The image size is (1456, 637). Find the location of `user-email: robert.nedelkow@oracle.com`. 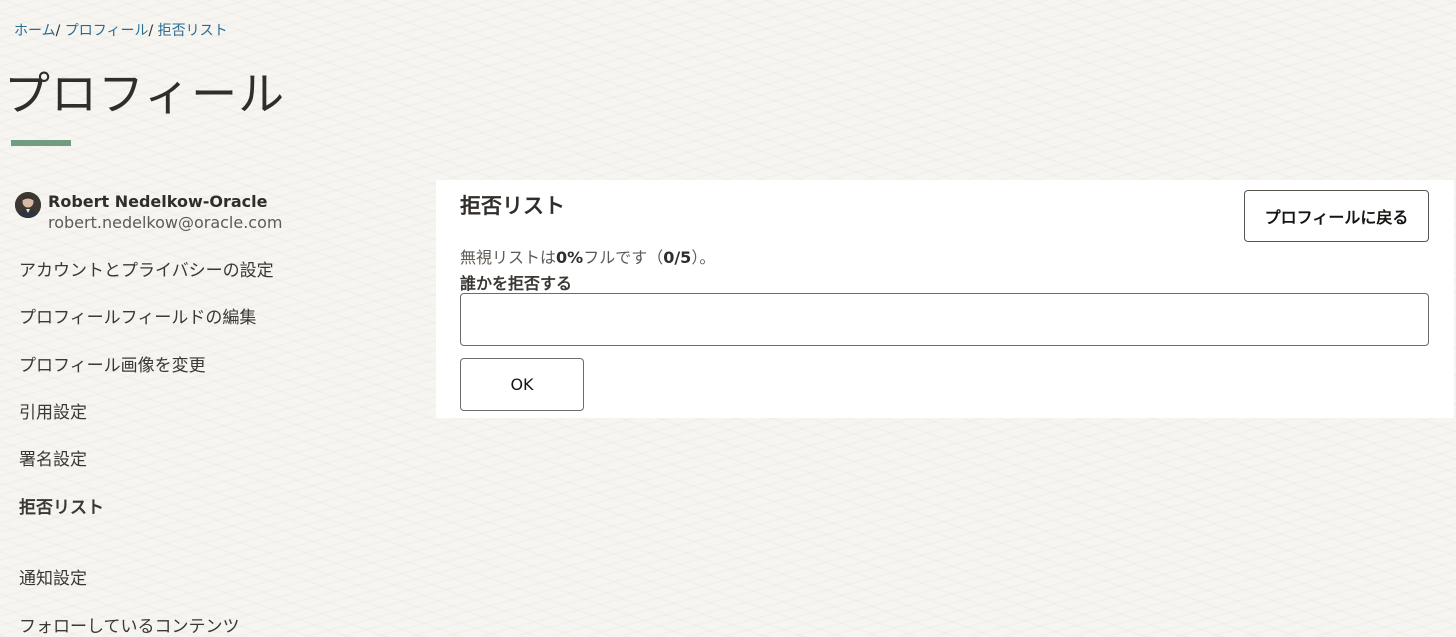

user-email: robert.nedelkow@oracle.com is located at coordinates (165, 222).